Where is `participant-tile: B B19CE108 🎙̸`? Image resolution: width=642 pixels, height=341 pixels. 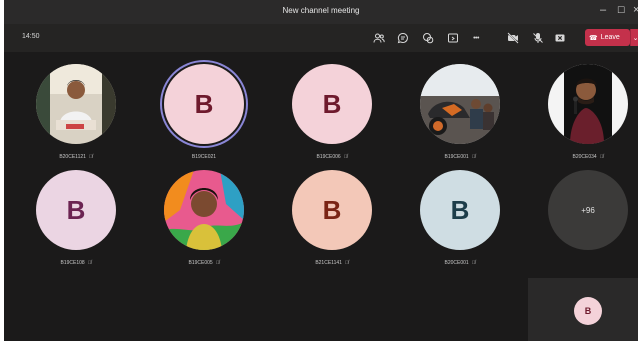
participant-tile: B B19CE108 🎙̸ is located at coordinates (76, 219).